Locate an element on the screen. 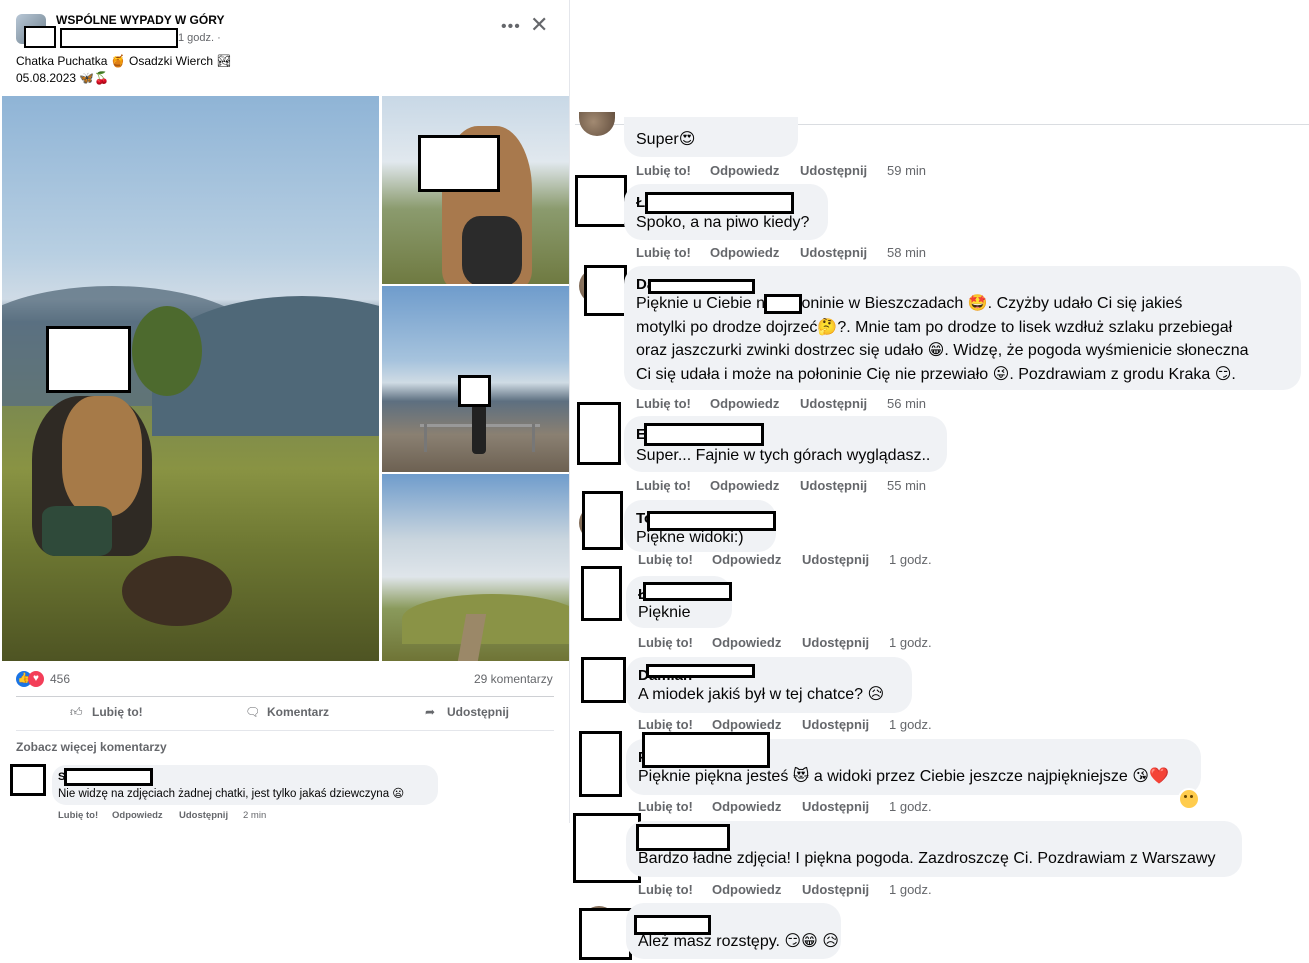 The image size is (1309, 963). comment-icon: 🗨︎ is located at coordinates (253, 712).